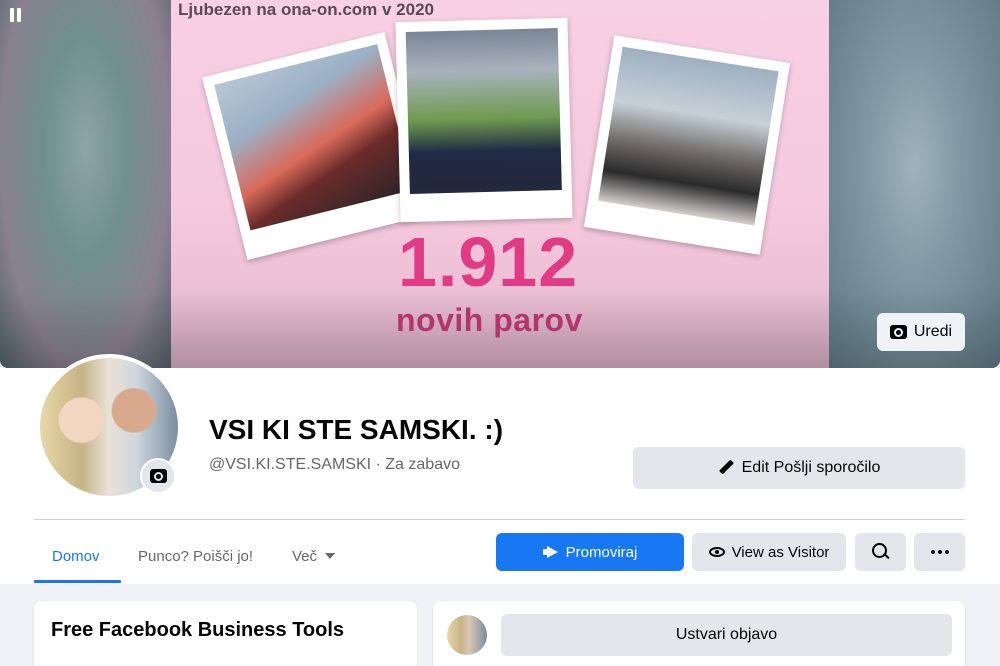  I want to click on edit-send-message-button: Edit Pošlji sporočilo, so click(799, 468).